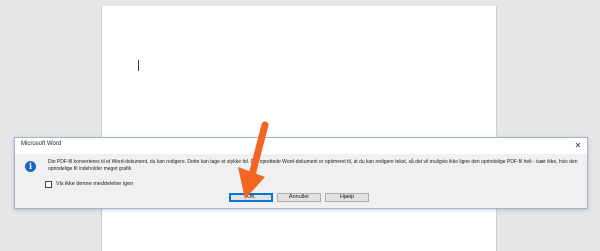  Describe the element at coordinates (41, 144) in the screenshot. I see `dialog-title: Microsoft Word` at that location.